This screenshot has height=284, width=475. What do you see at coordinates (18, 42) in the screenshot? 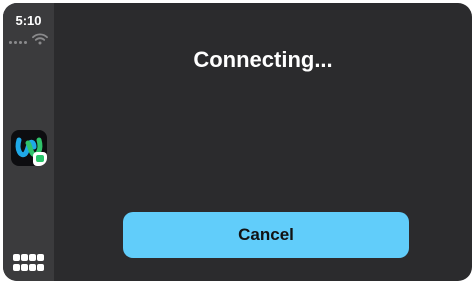
I see `cellular-dots-icon` at bounding box center [18, 42].